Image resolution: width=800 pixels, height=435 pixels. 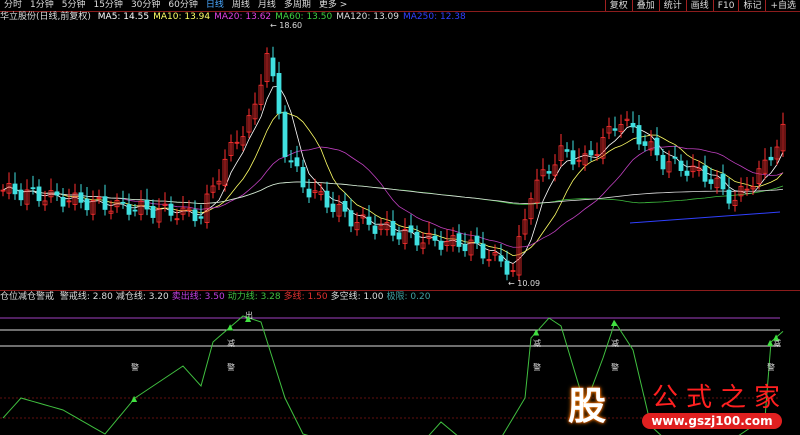 What do you see at coordinates (27, 297) in the screenshot?
I see `indicator-name: 仓位减仓警戒` at bounding box center [27, 297].